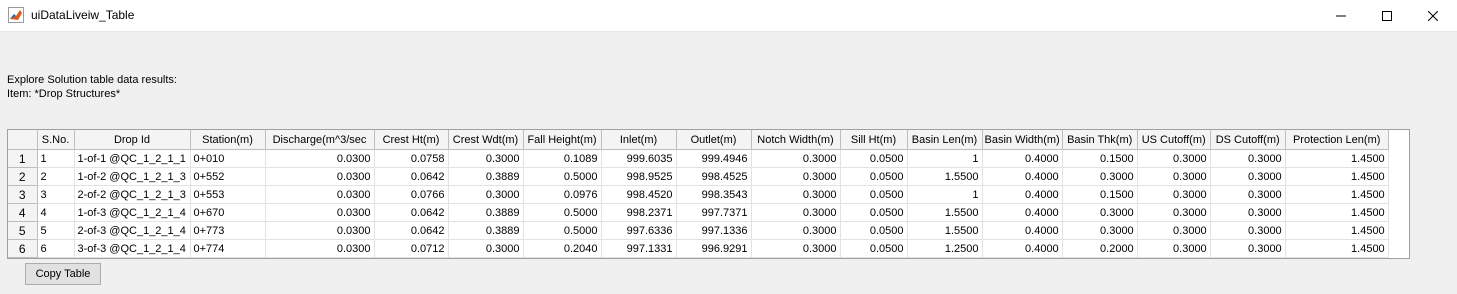 The image size is (1457, 294). What do you see at coordinates (639, 194) in the screenshot?
I see `table-cell: 998.4520` at bounding box center [639, 194].